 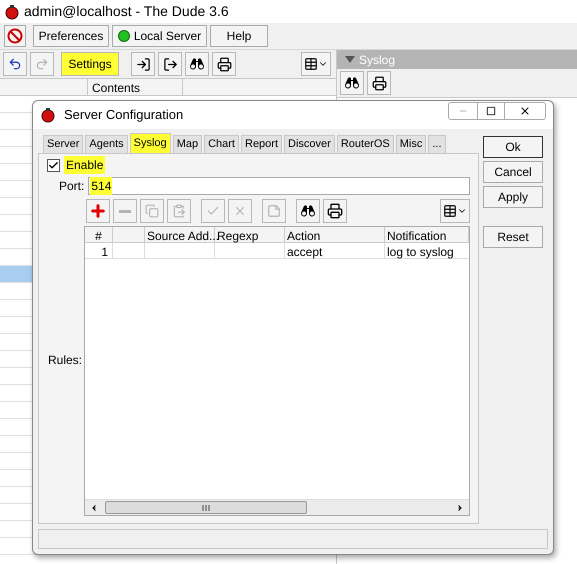 I want to click on redo-icon, so click(x=42, y=64).